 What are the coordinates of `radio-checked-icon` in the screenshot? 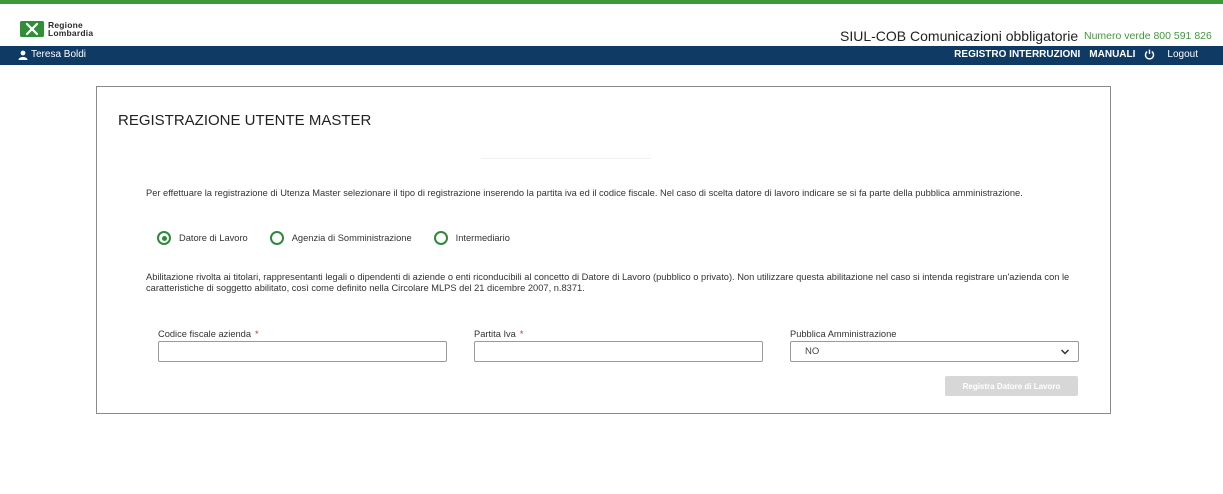 It's located at (164, 238).